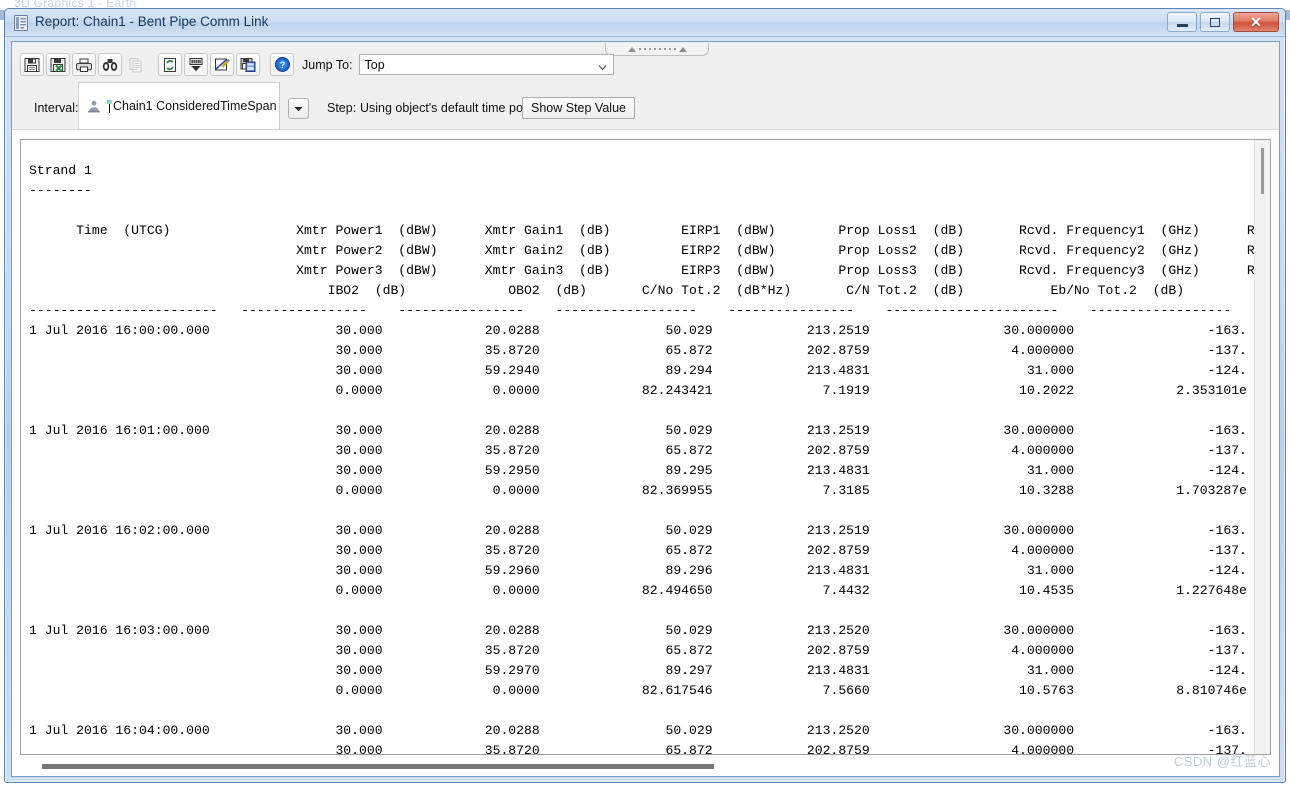 The height and width of the screenshot is (791, 1290). I want to click on jump-to-select: Top, so click(486, 64).